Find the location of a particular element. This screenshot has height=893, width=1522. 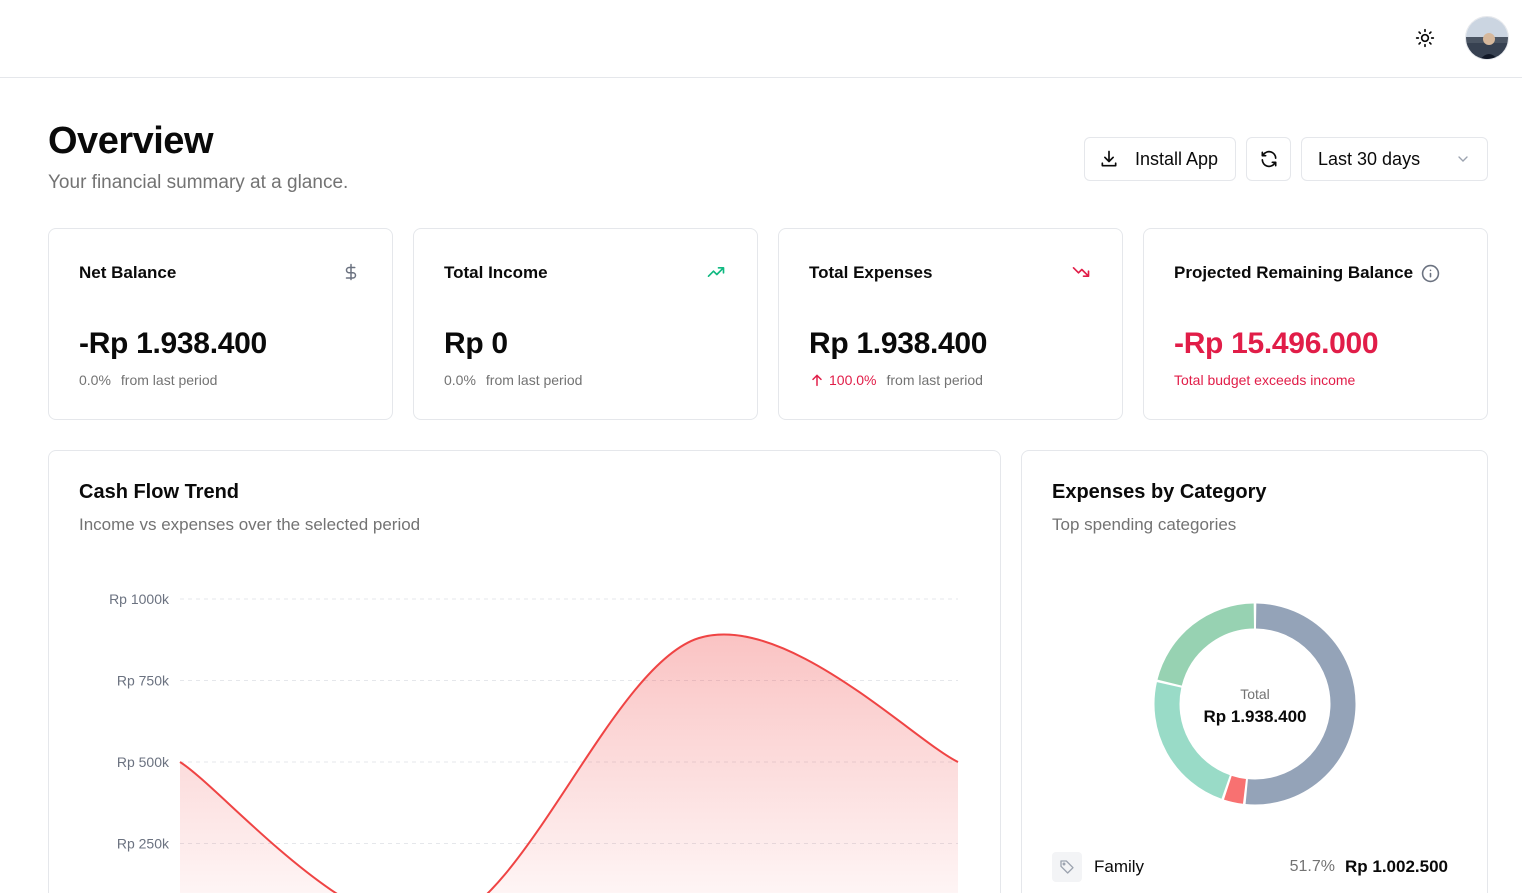

trending-down-icon is located at coordinates (1081, 272).